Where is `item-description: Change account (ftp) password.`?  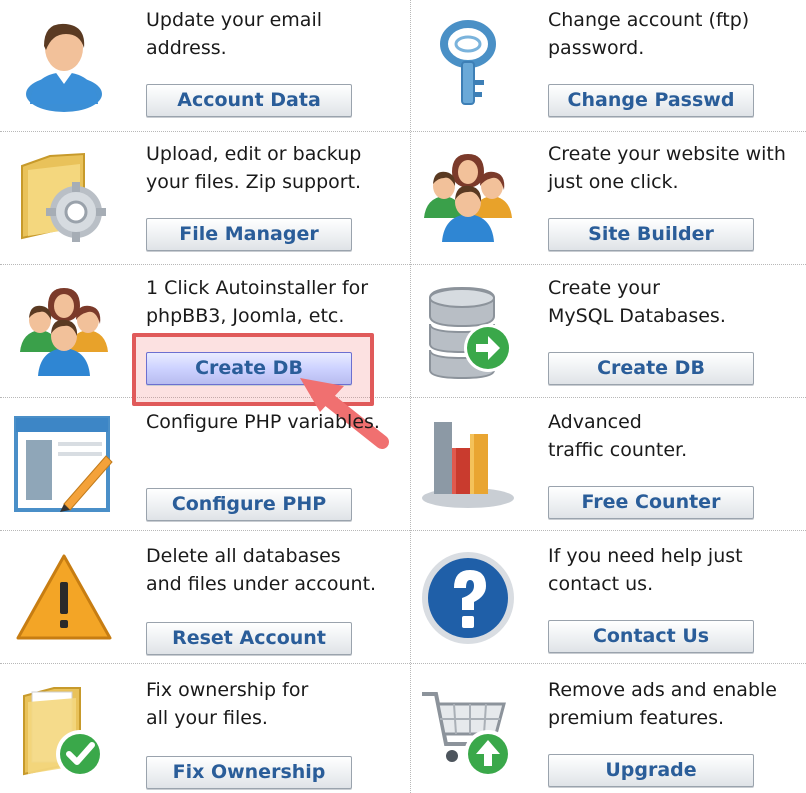
item-description: Change account (ftp) password. is located at coordinates (649, 34).